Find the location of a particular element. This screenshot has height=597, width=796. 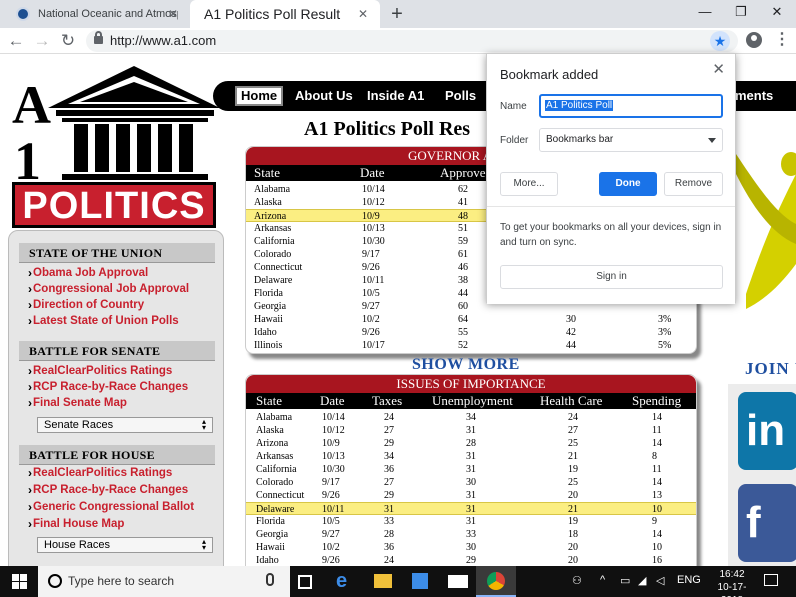

table-cell: 11 is located at coordinates (657, 469).